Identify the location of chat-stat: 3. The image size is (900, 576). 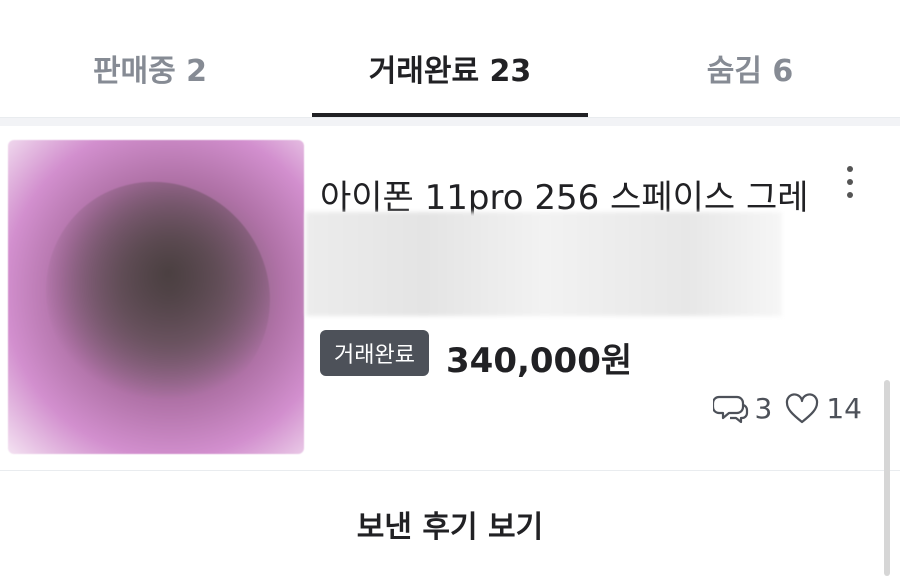
(742, 408).